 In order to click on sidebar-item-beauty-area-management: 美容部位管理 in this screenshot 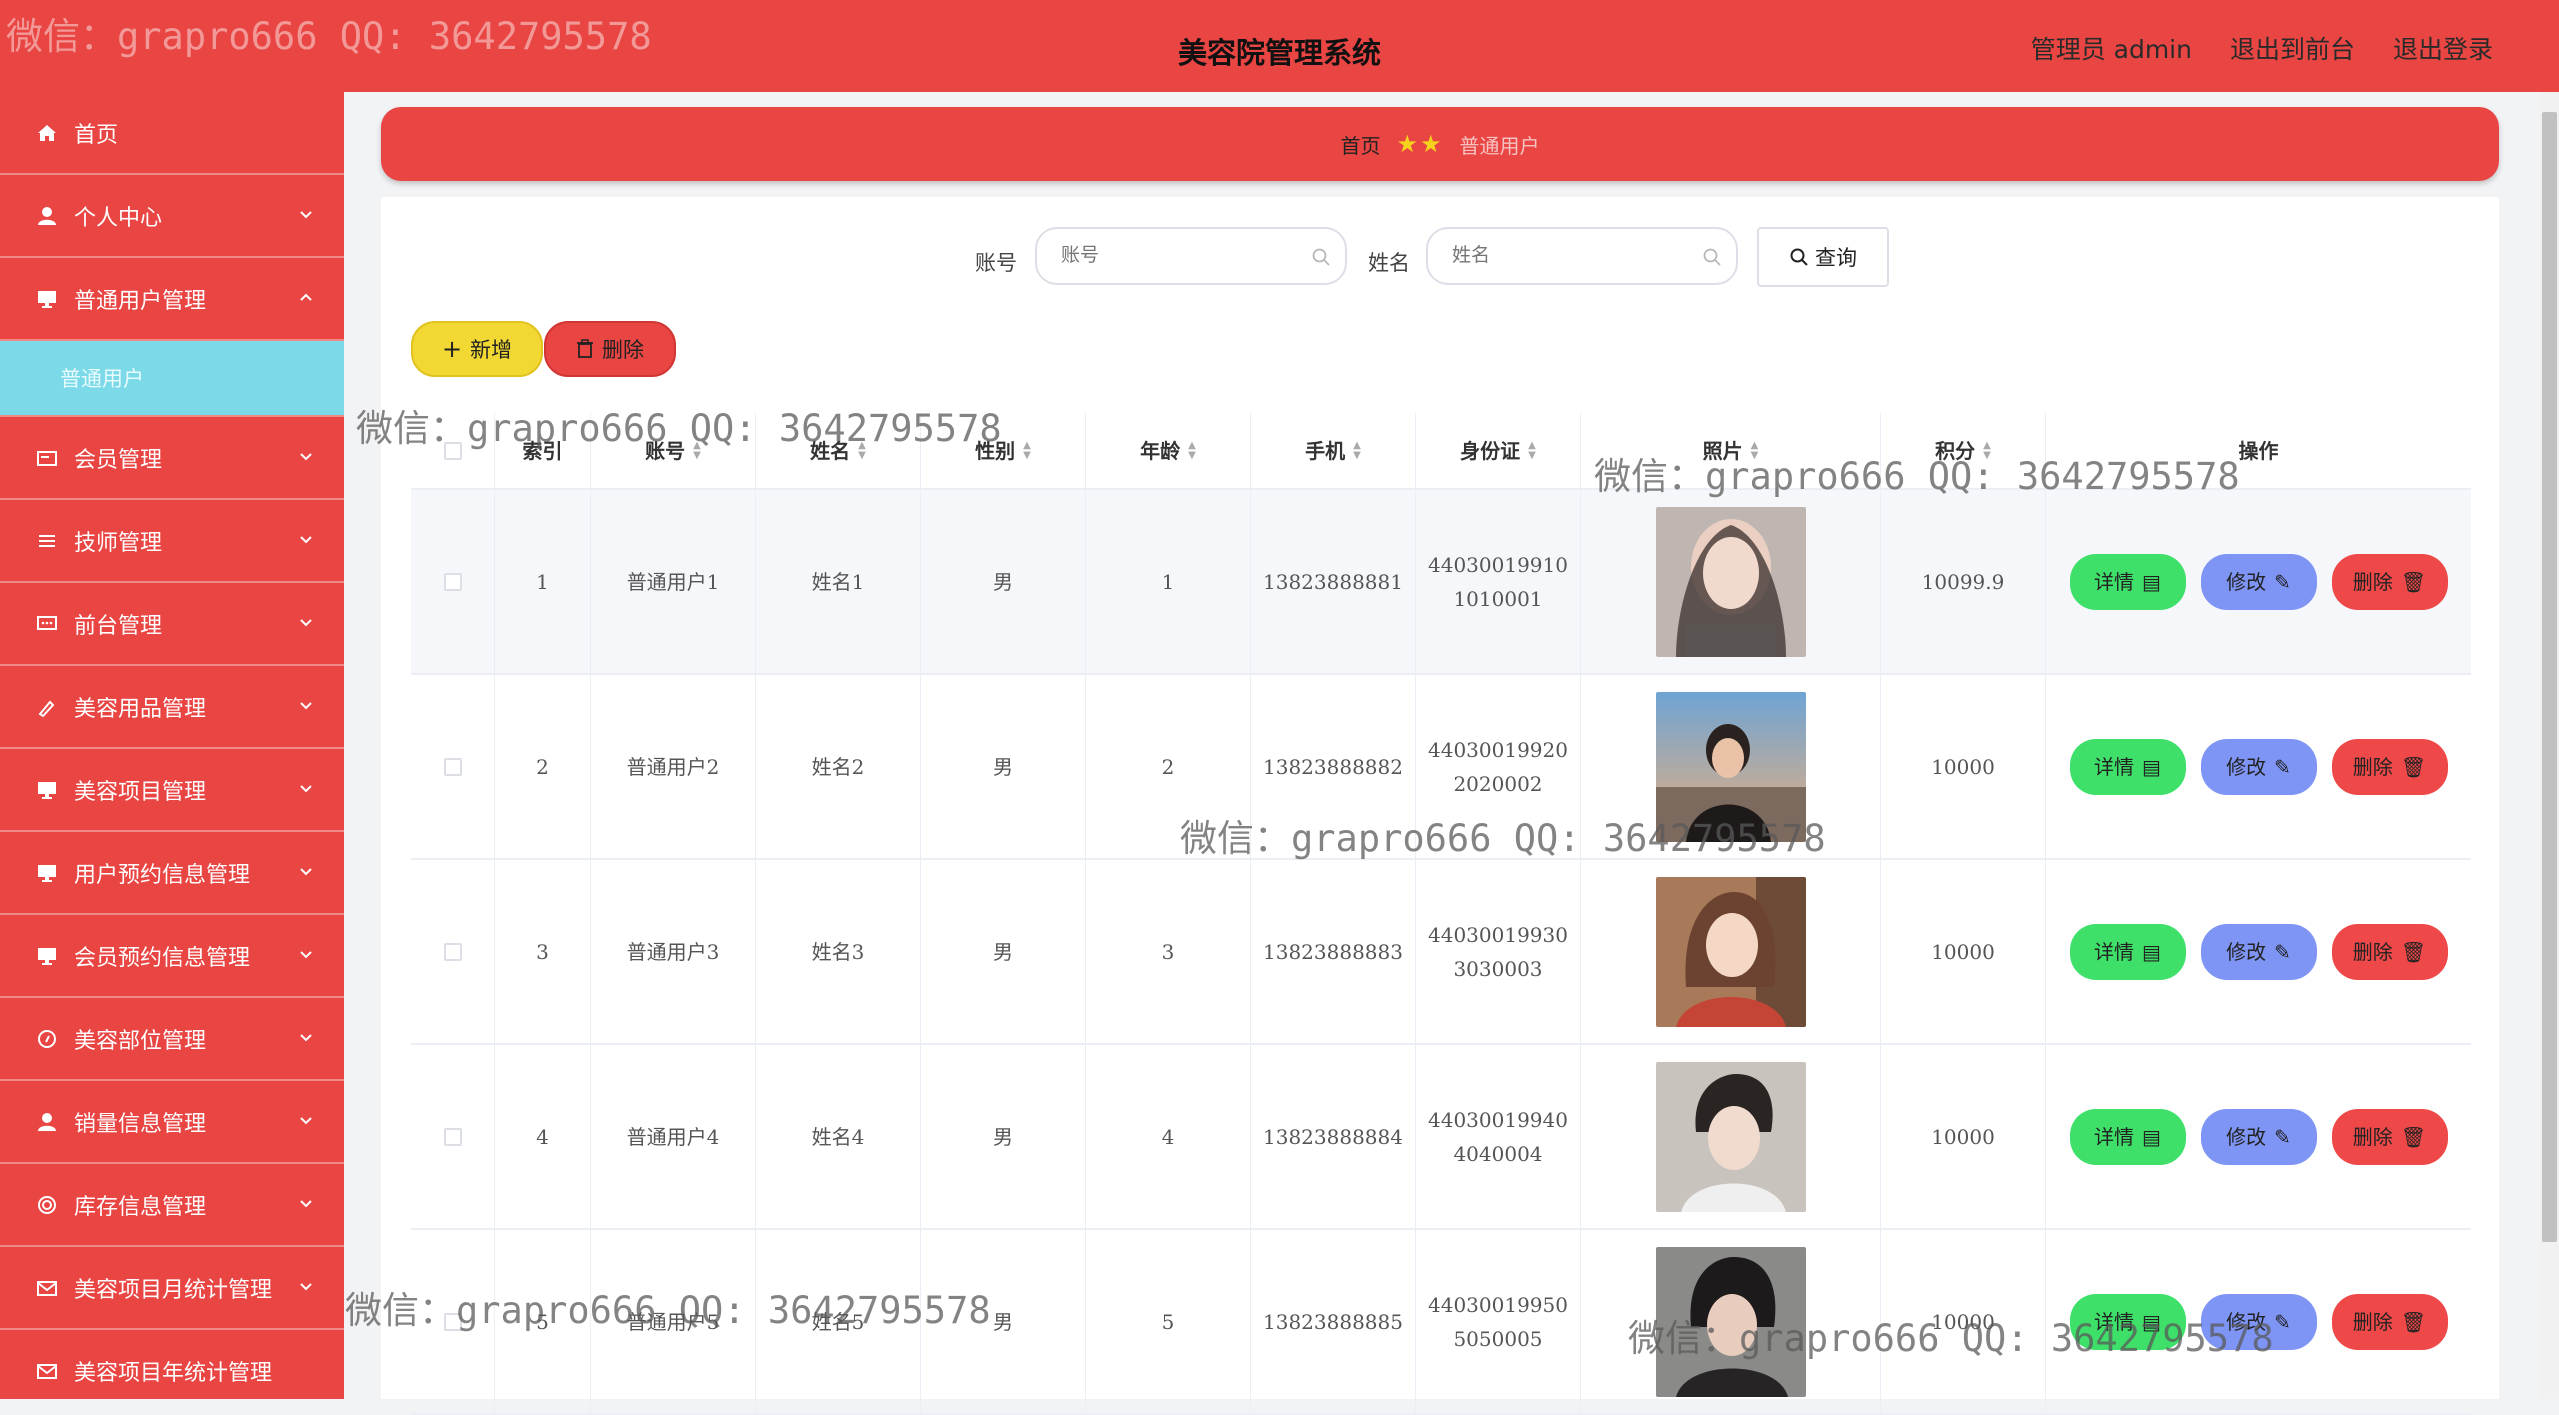, I will do `click(172, 1039)`.